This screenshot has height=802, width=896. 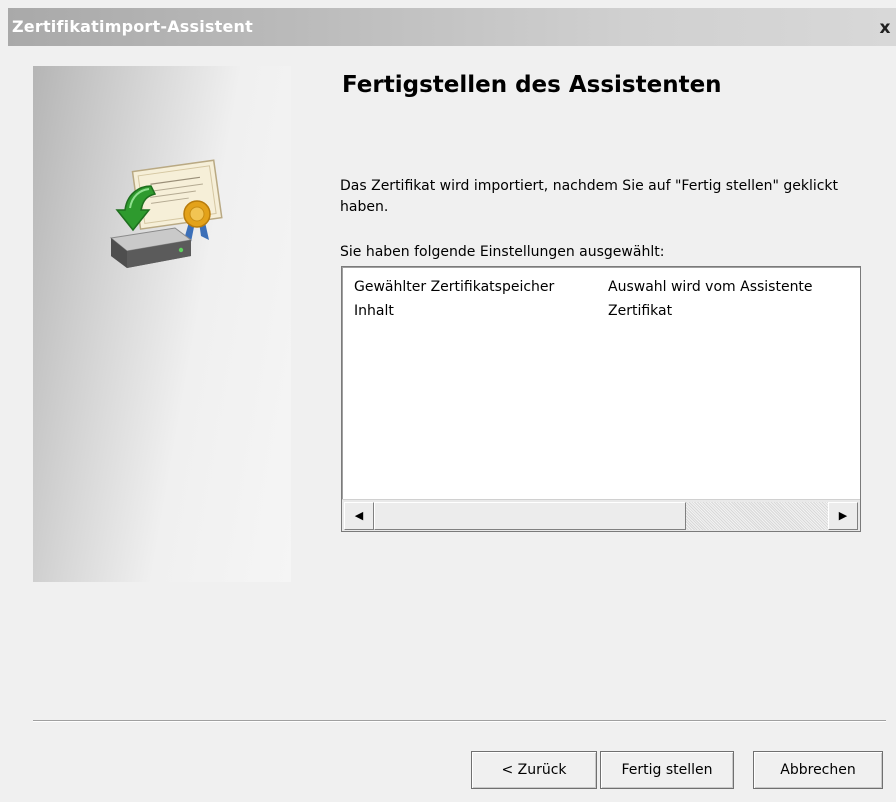 What do you see at coordinates (818, 770) in the screenshot?
I see `cancel-button: Abbrechen` at bounding box center [818, 770].